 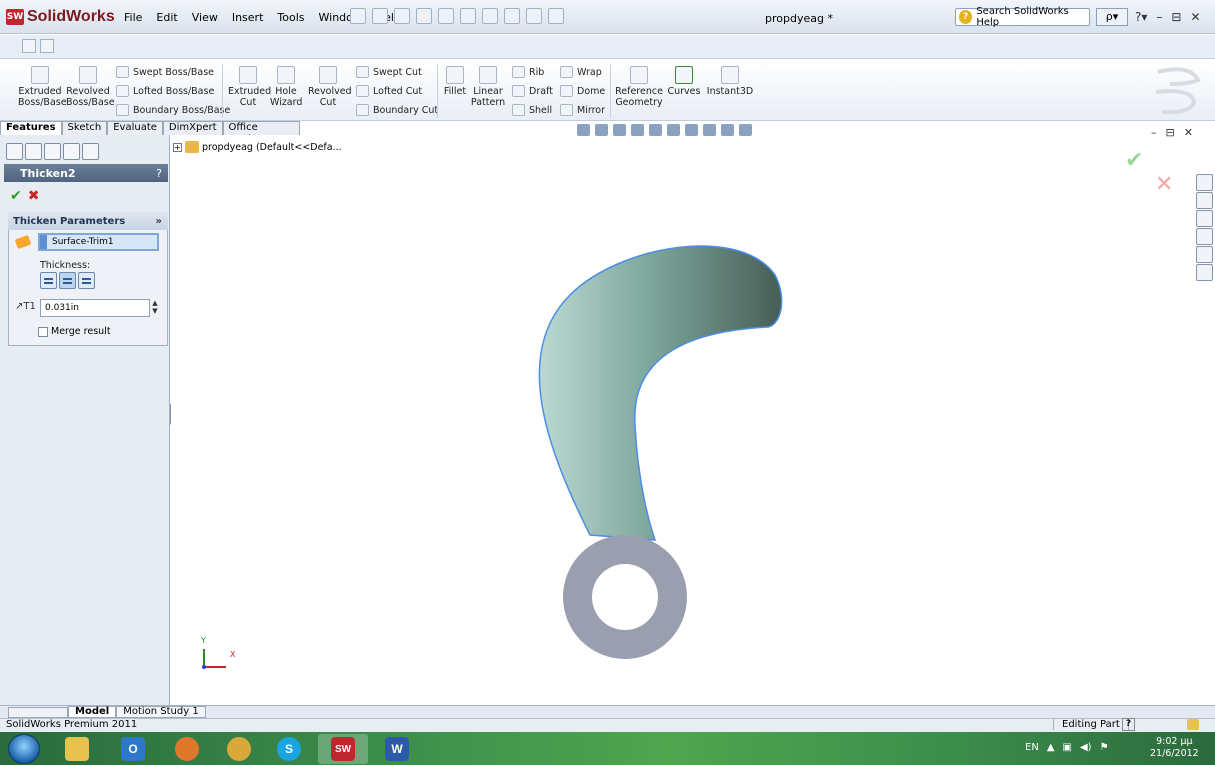 I want to click on tab-dimxpert: DimXpert, so click(x=192, y=128).